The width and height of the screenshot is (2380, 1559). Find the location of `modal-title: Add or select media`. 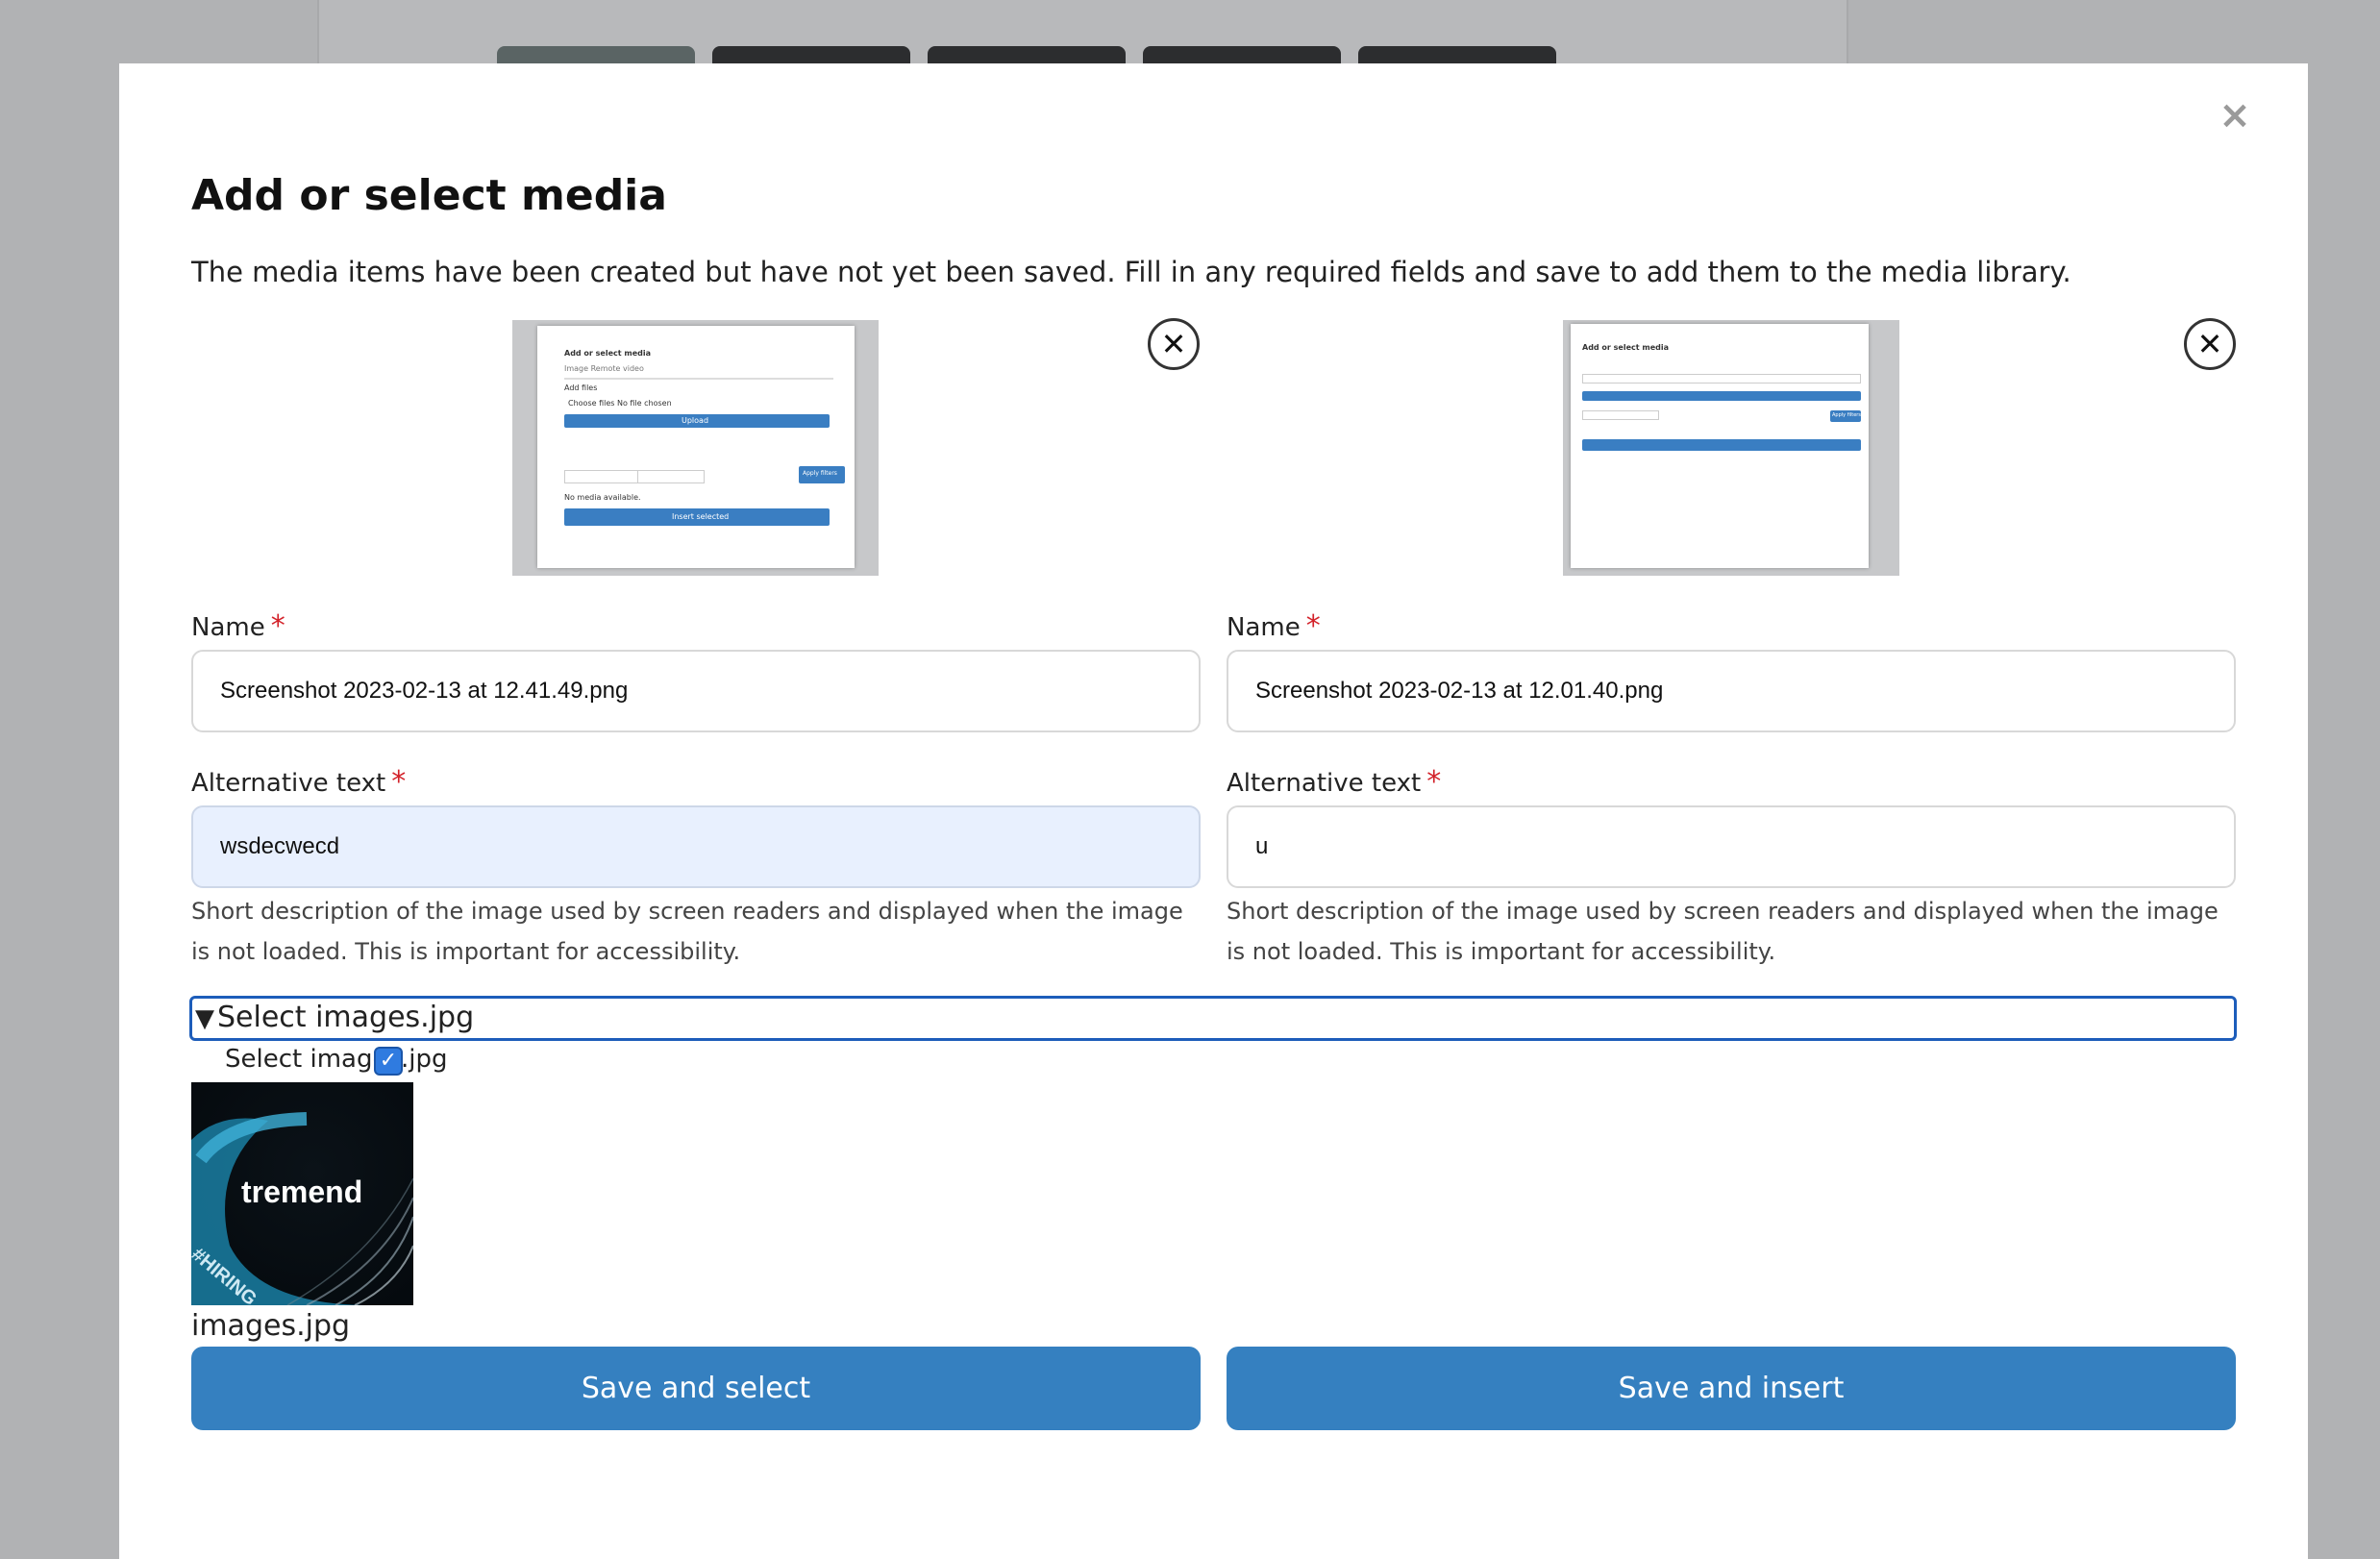

modal-title: Add or select media is located at coordinates (429, 195).